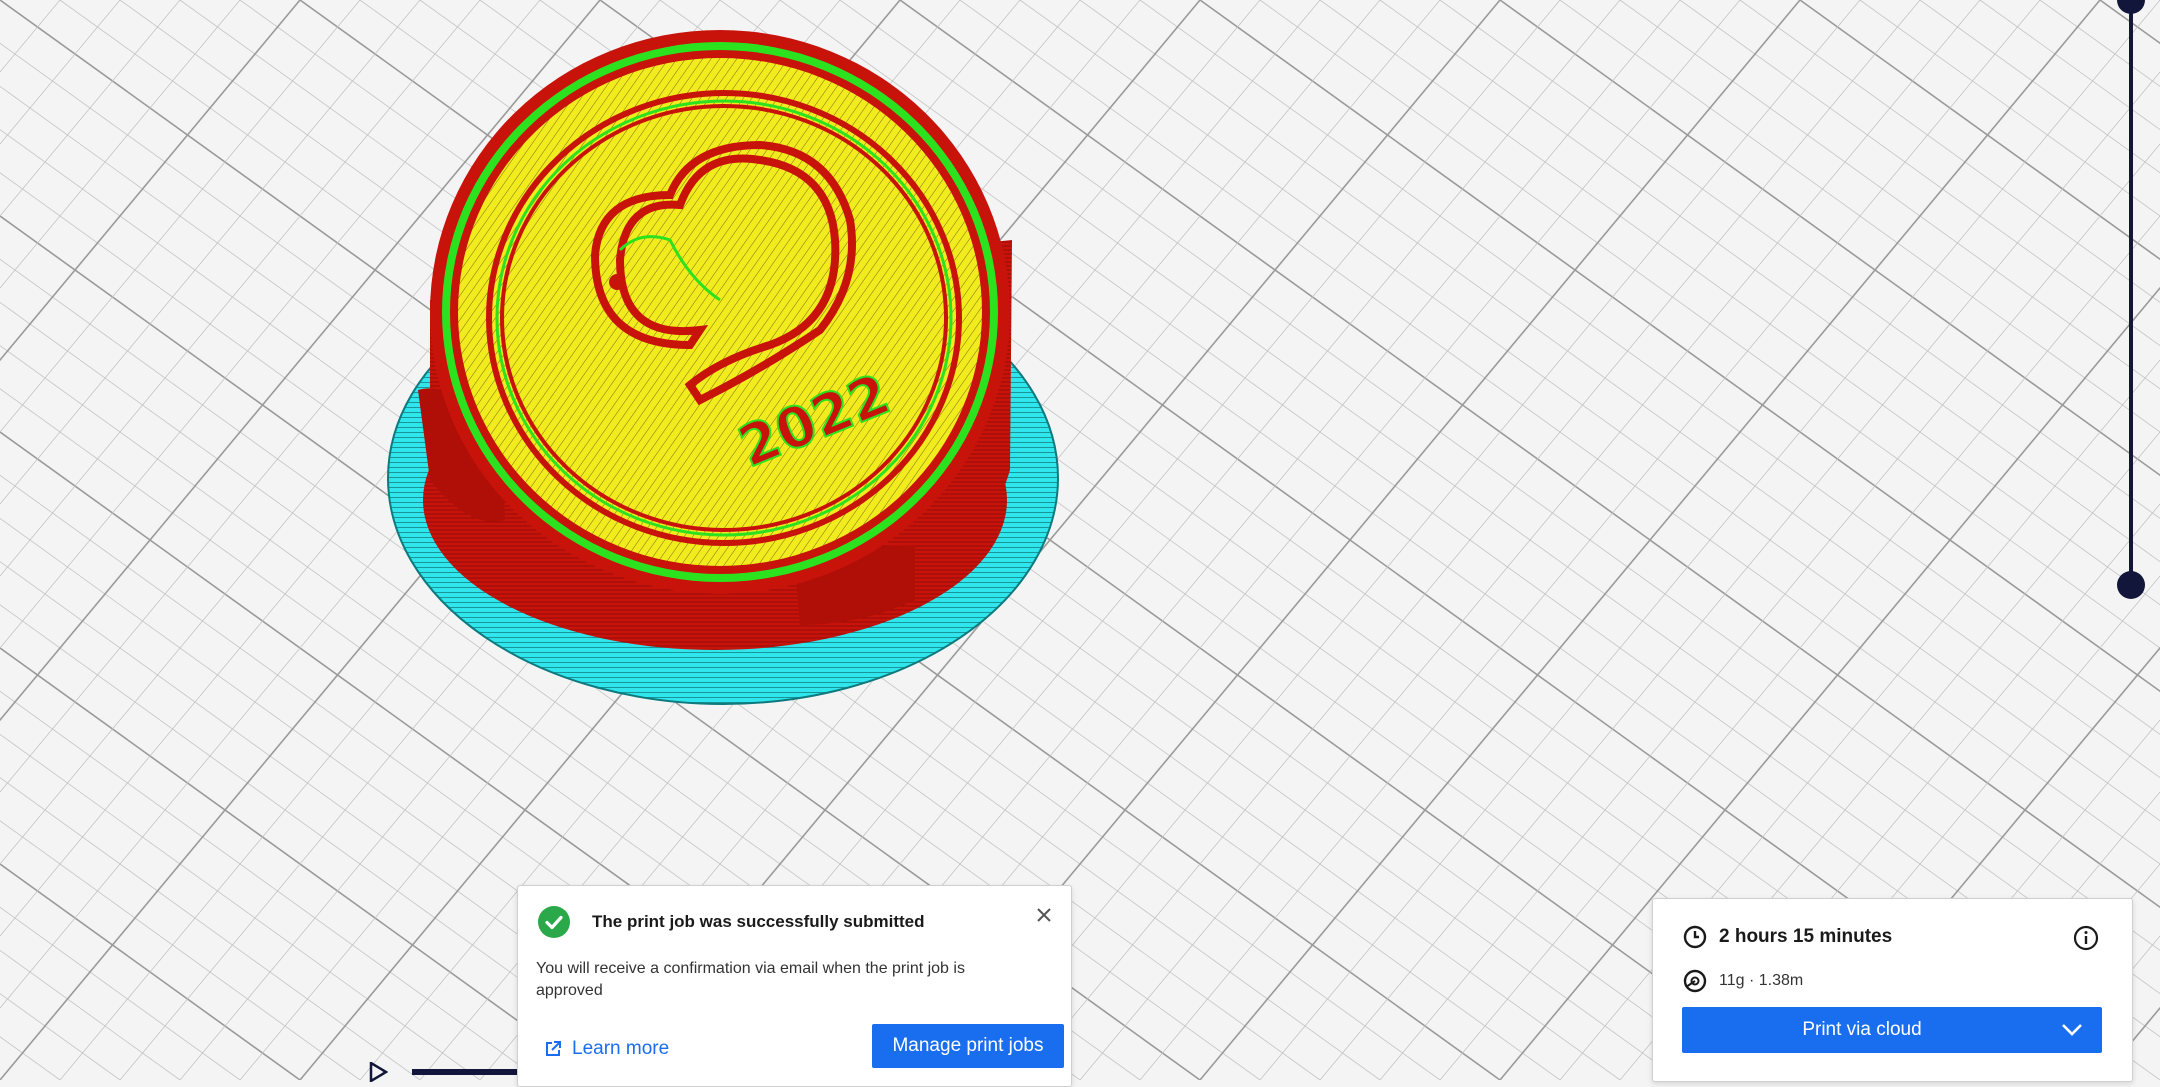 Image resolution: width=2160 pixels, height=1087 pixels. What do you see at coordinates (553, 1048) in the screenshot?
I see `external-link-icon` at bounding box center [553, 1048].